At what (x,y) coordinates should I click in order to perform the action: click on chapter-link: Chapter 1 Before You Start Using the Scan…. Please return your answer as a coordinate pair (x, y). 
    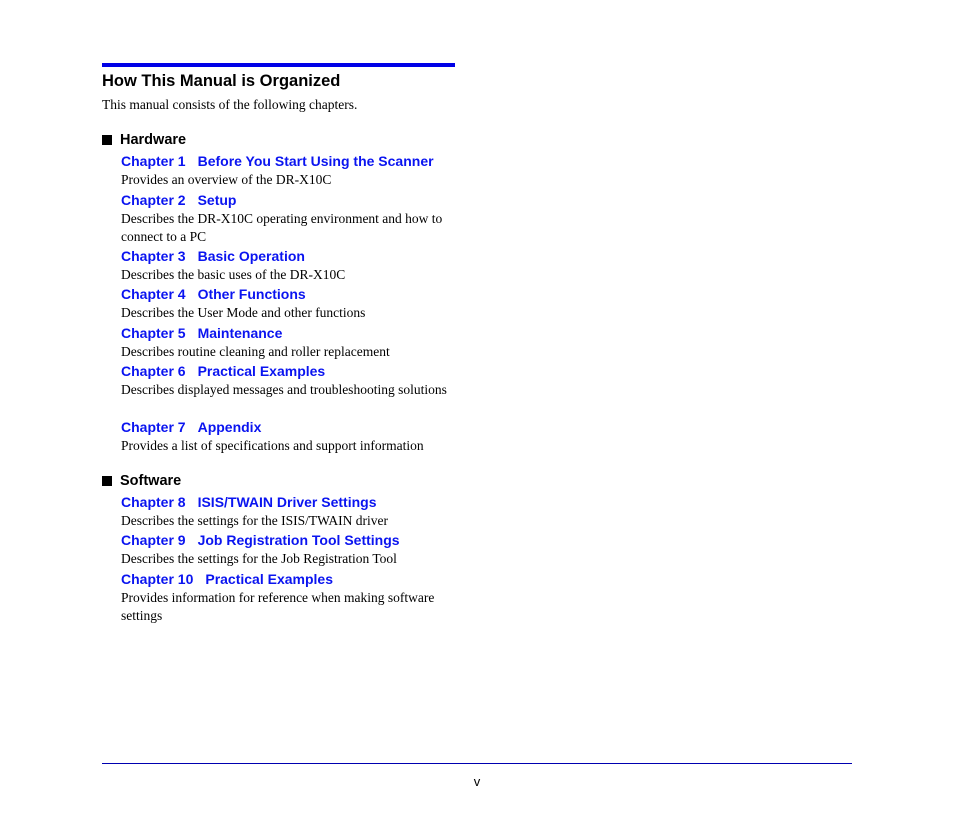
    Looking at the image, I should click on (291, 161).